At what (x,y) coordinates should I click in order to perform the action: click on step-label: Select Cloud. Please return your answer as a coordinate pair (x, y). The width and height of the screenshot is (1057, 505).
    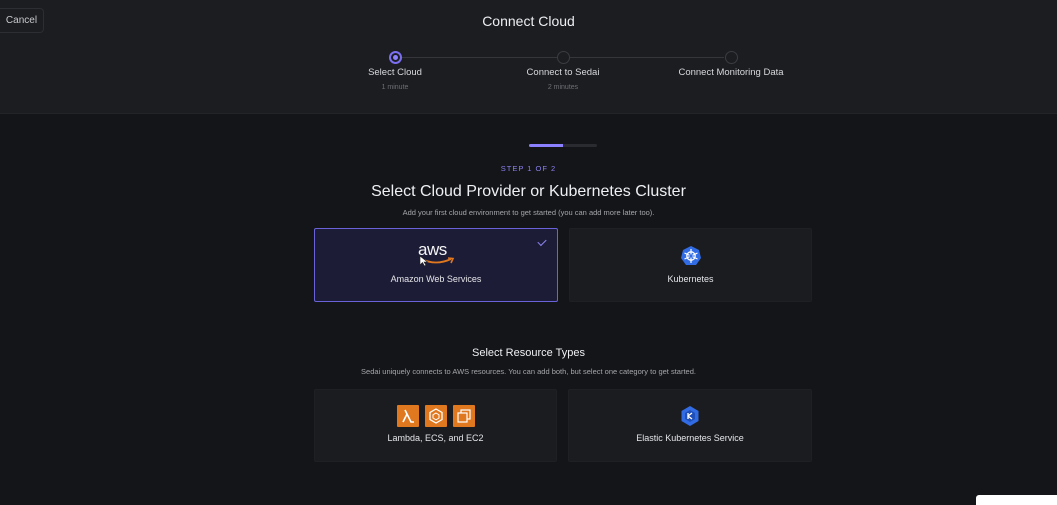
    Looking at the image, I should click on (395, 72).